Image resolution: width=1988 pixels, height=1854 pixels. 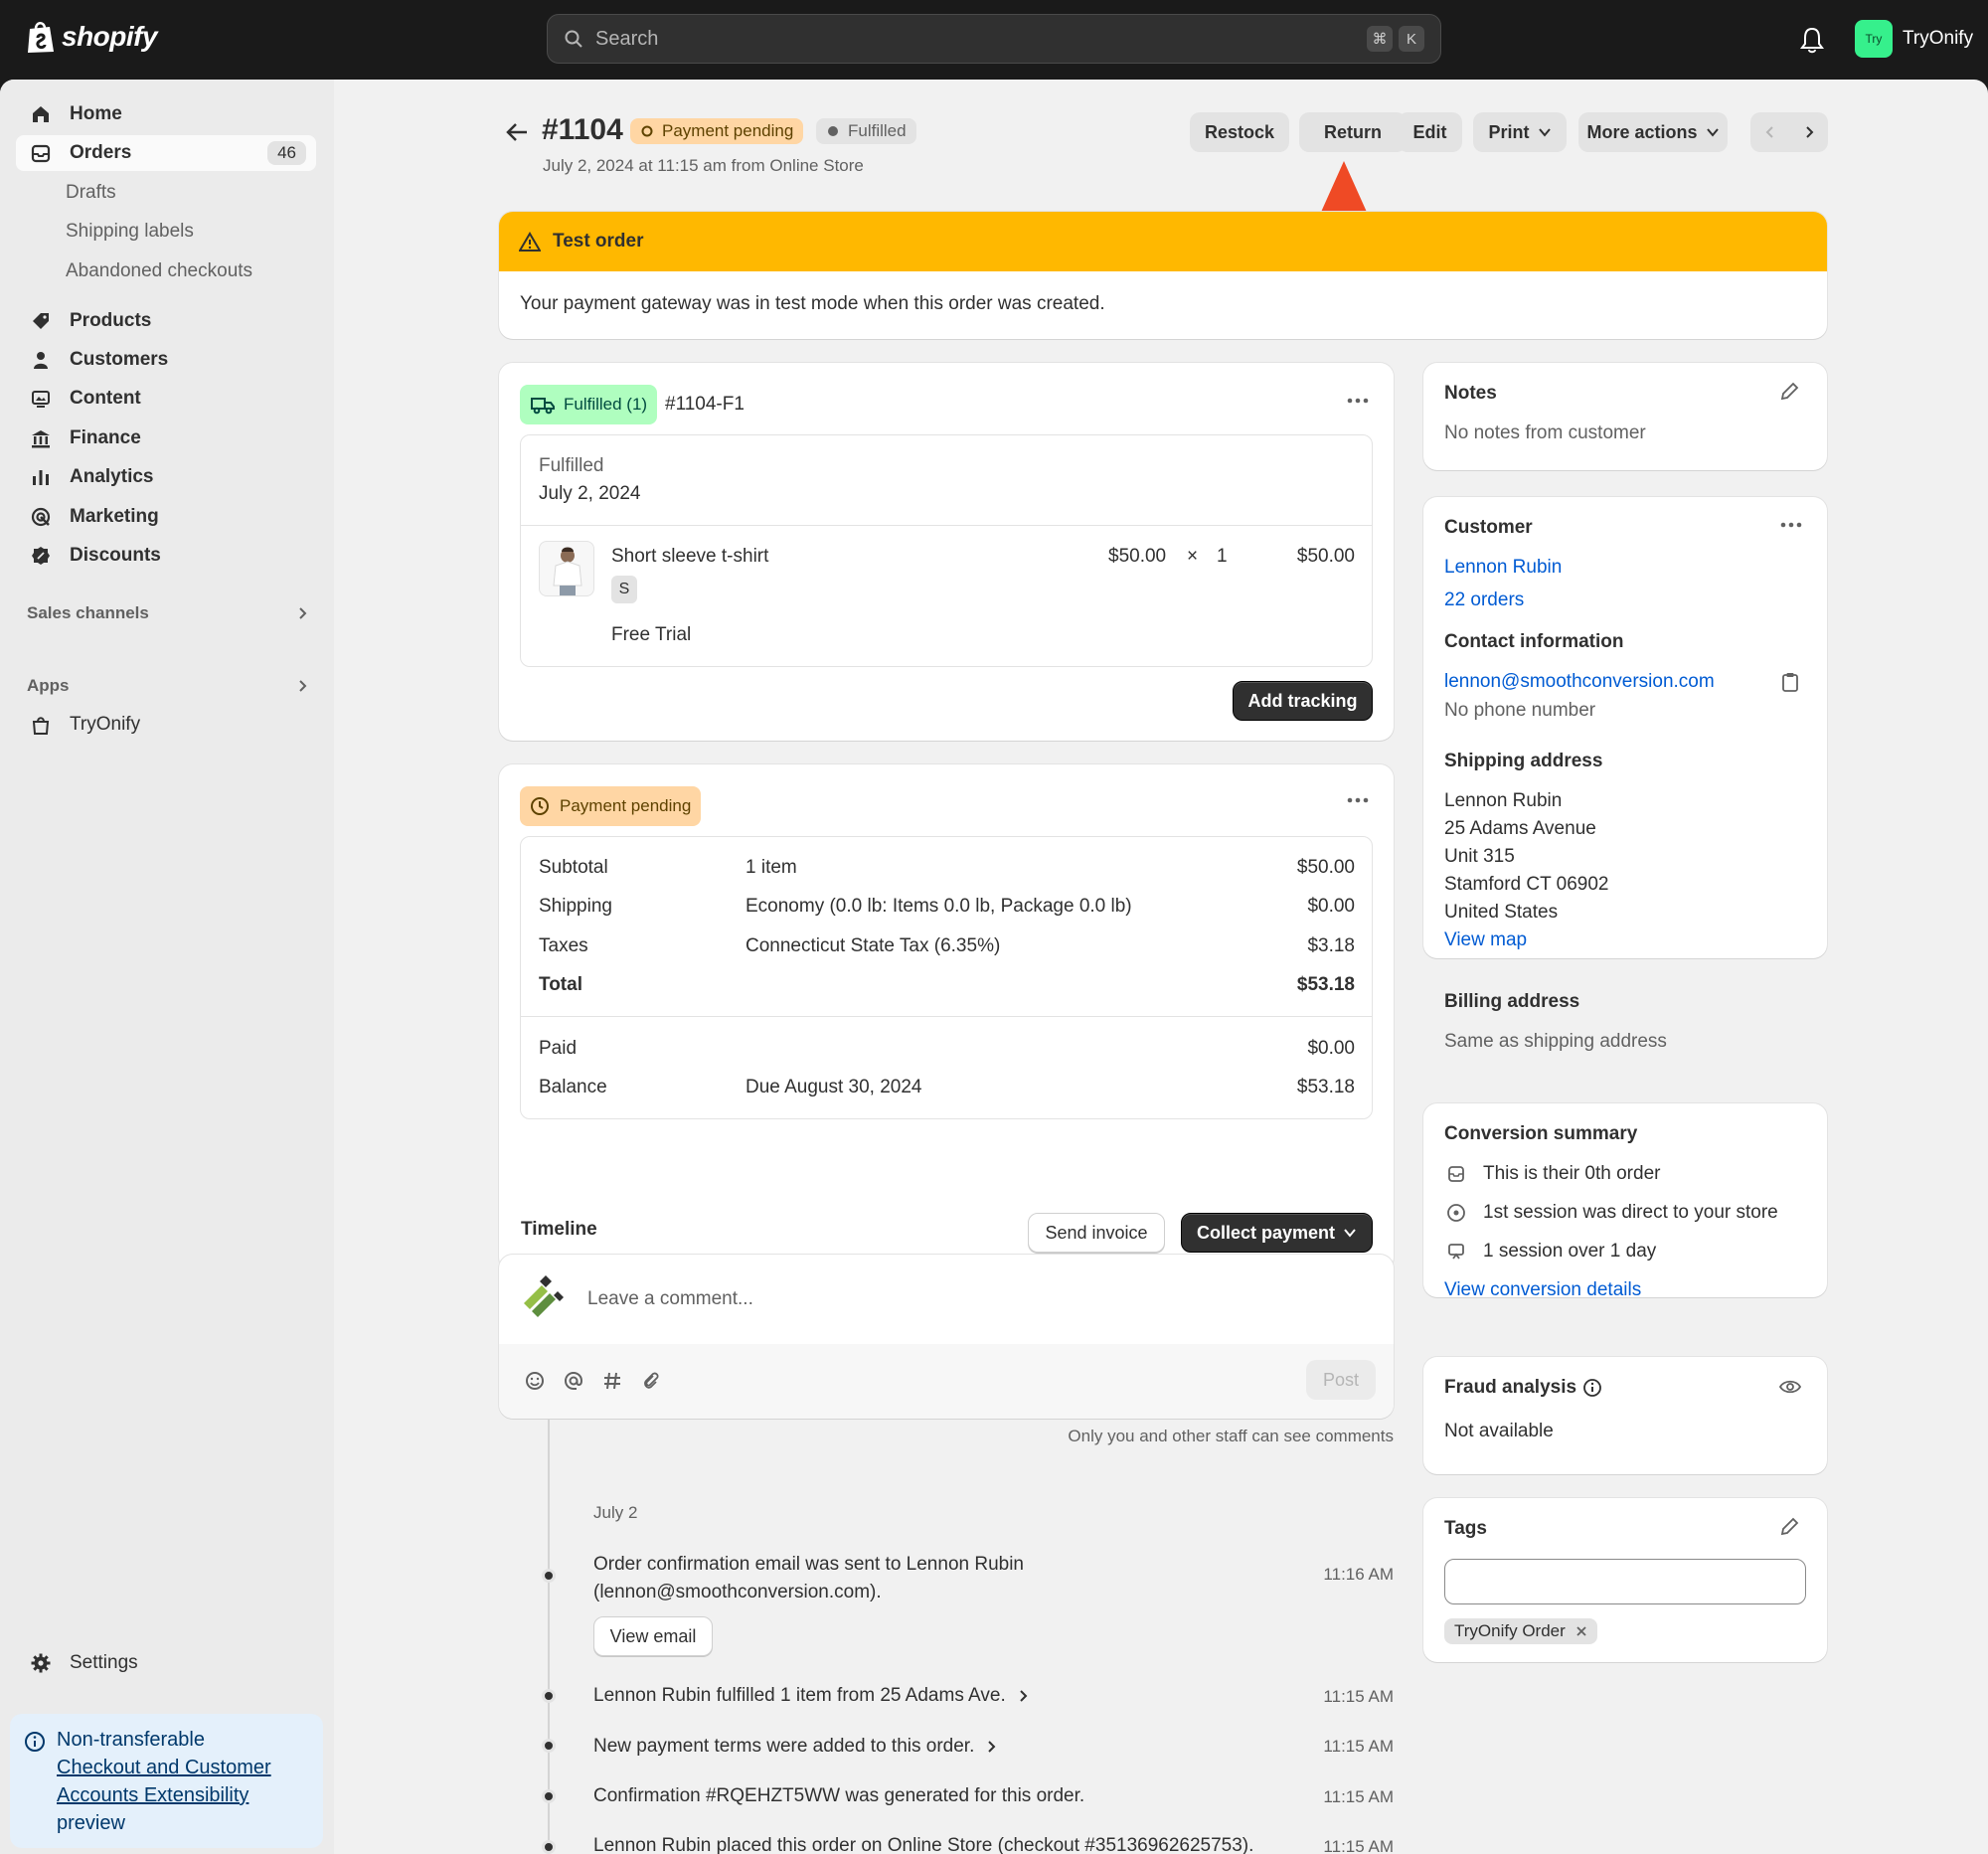 What do you see at coordinates (41, 37) in the screenshot?
I see `shopify-bag-icon` at bounding box center [41, 37].